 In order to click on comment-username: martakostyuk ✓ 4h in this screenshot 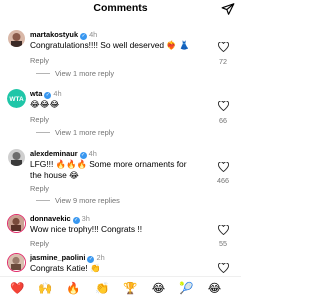, I will do `click(63, 35)`.